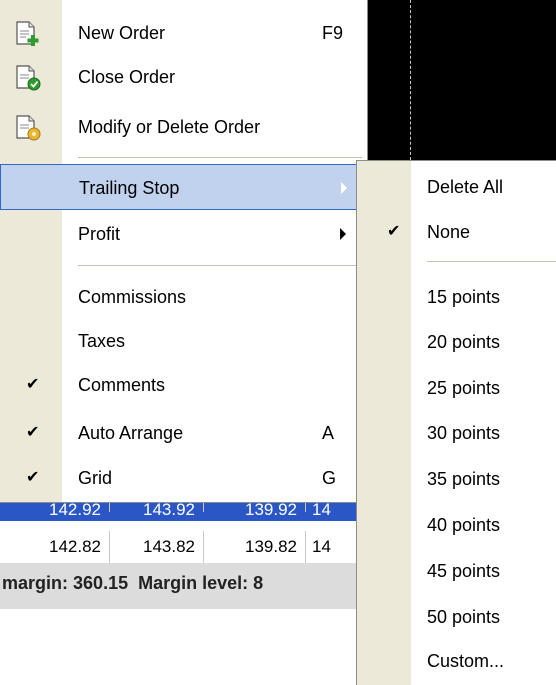  I want to click on margin-value: 360.15, so click(101, 583).